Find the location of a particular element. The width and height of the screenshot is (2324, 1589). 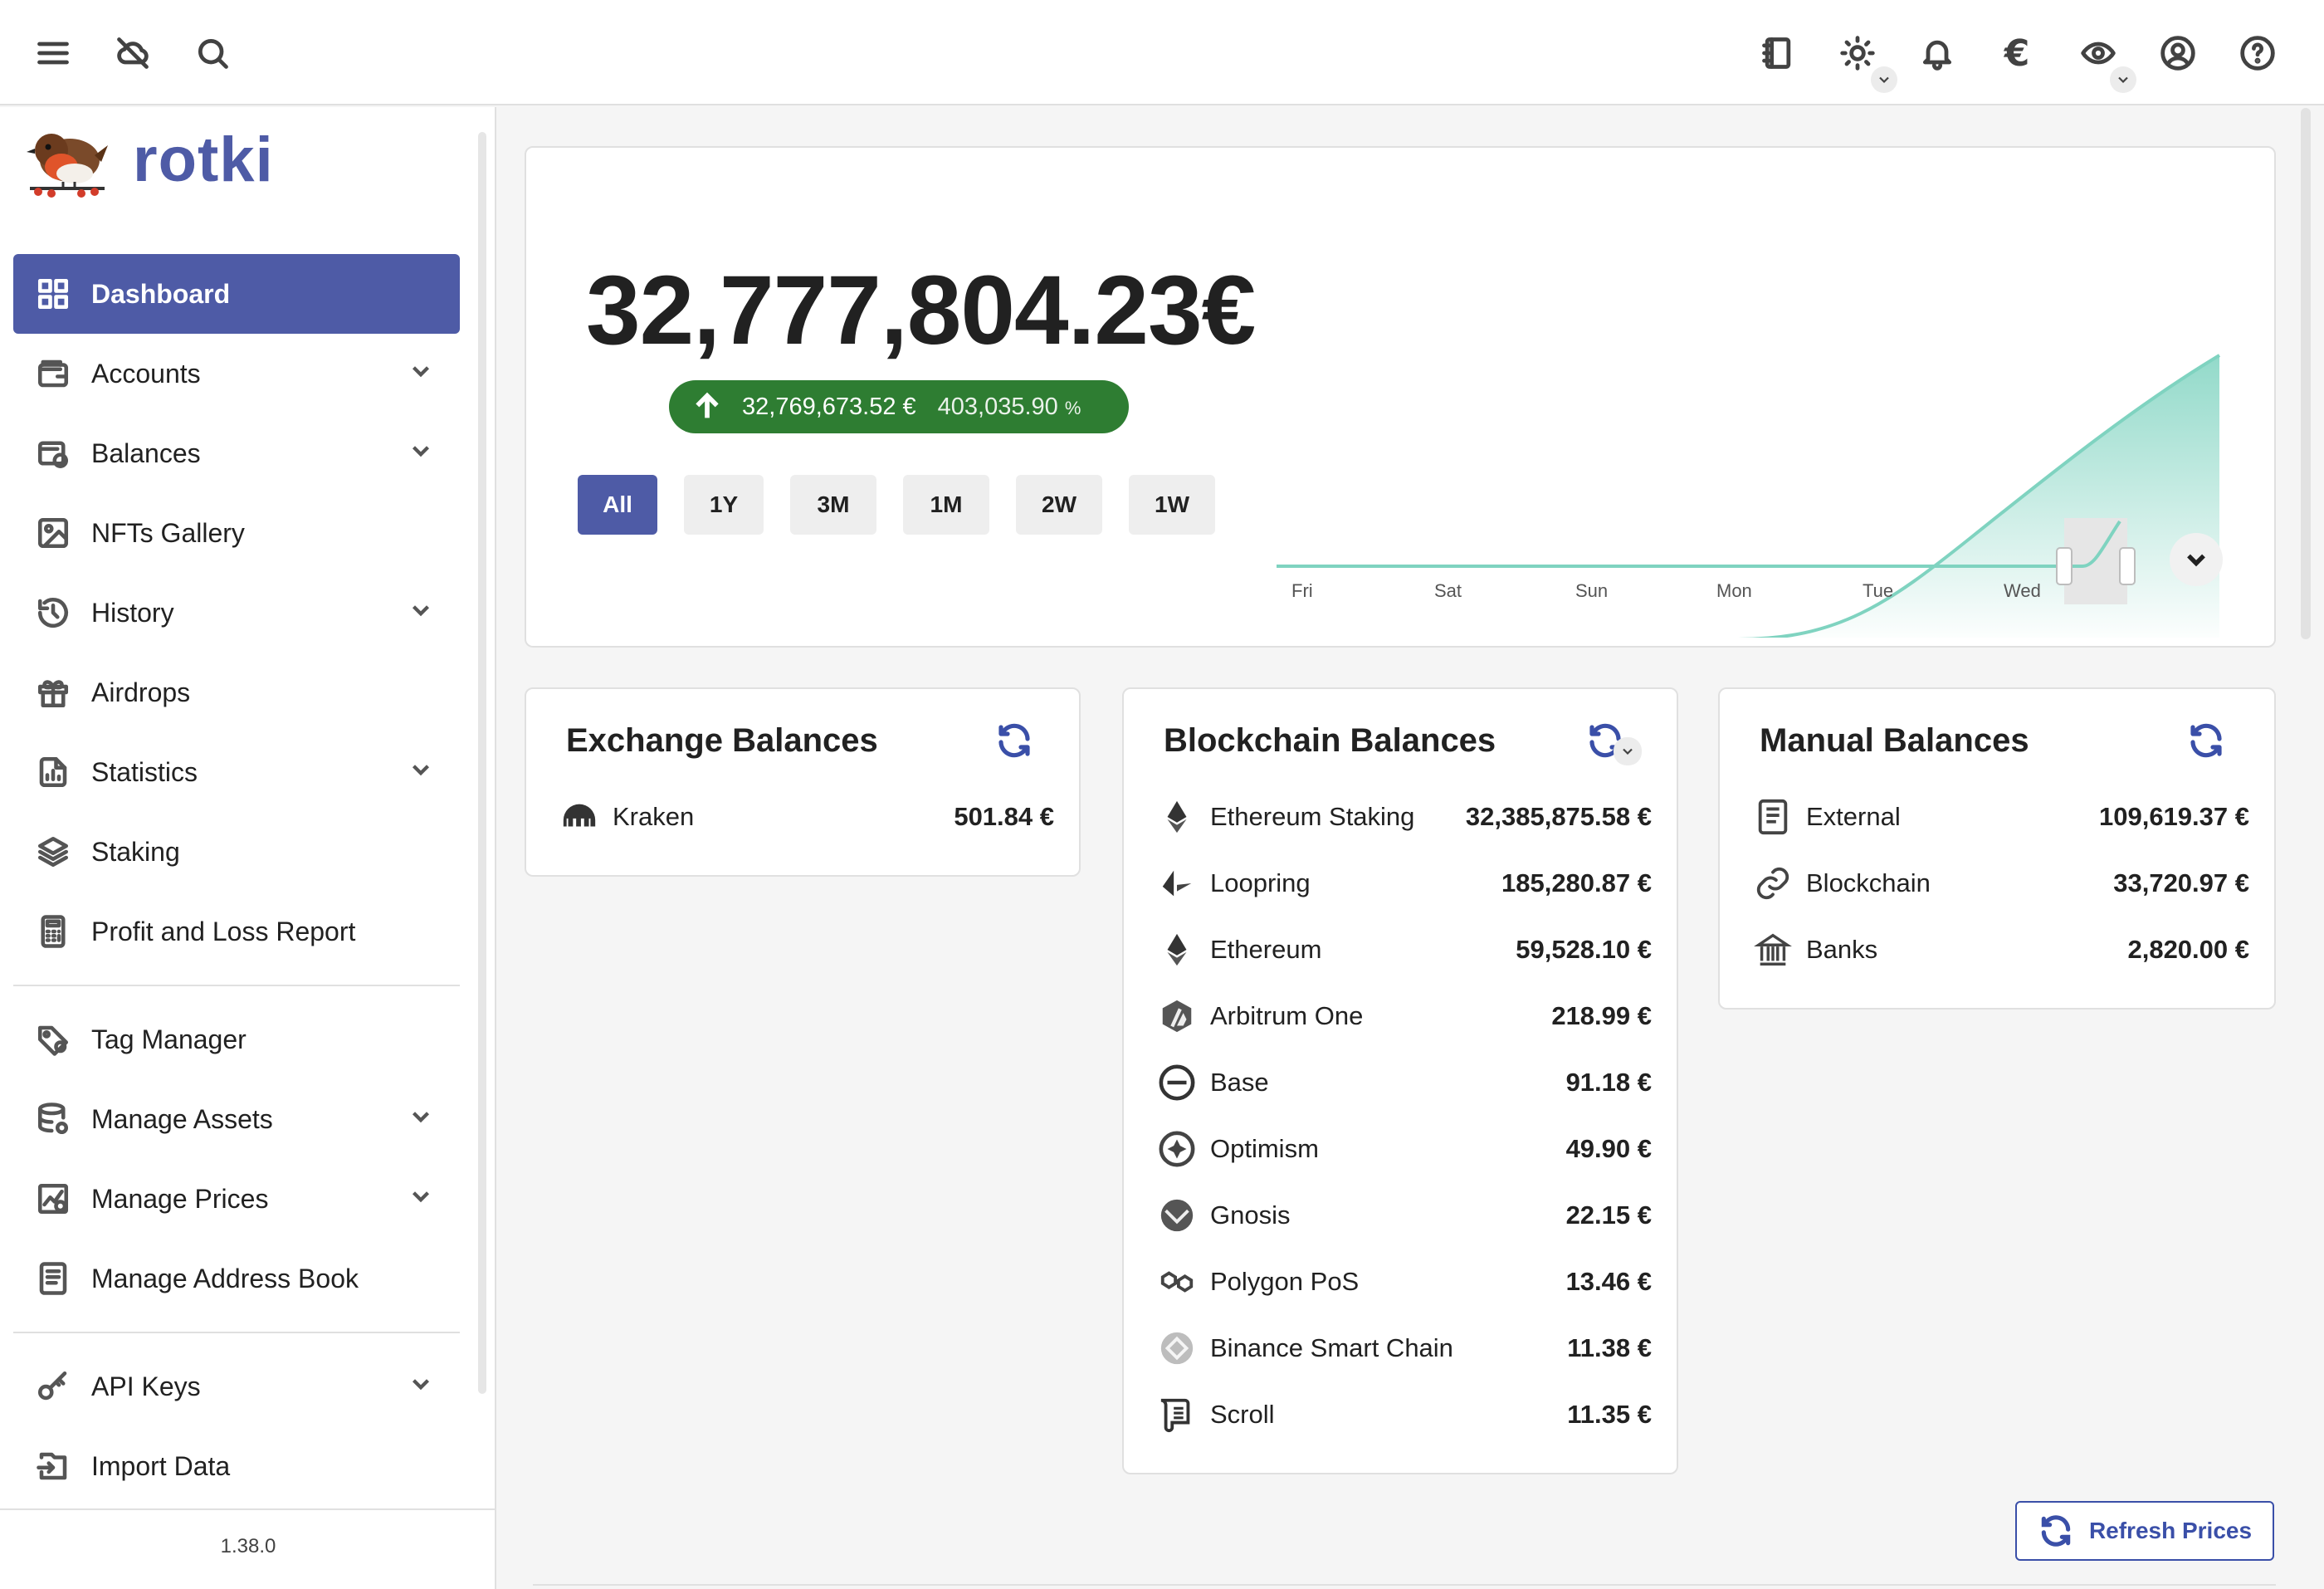

search-icon is located at coordinates (212, 53).